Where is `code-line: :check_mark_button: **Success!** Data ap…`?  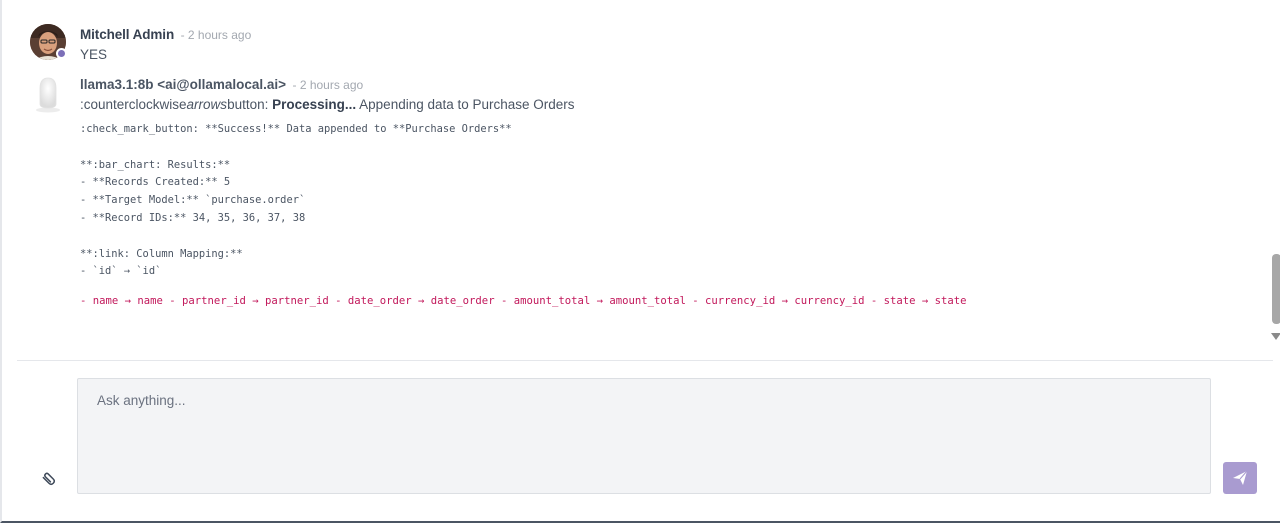
code-line: :check_mark_button: **Success!** Data ap… is located at coordinates (296, 129).